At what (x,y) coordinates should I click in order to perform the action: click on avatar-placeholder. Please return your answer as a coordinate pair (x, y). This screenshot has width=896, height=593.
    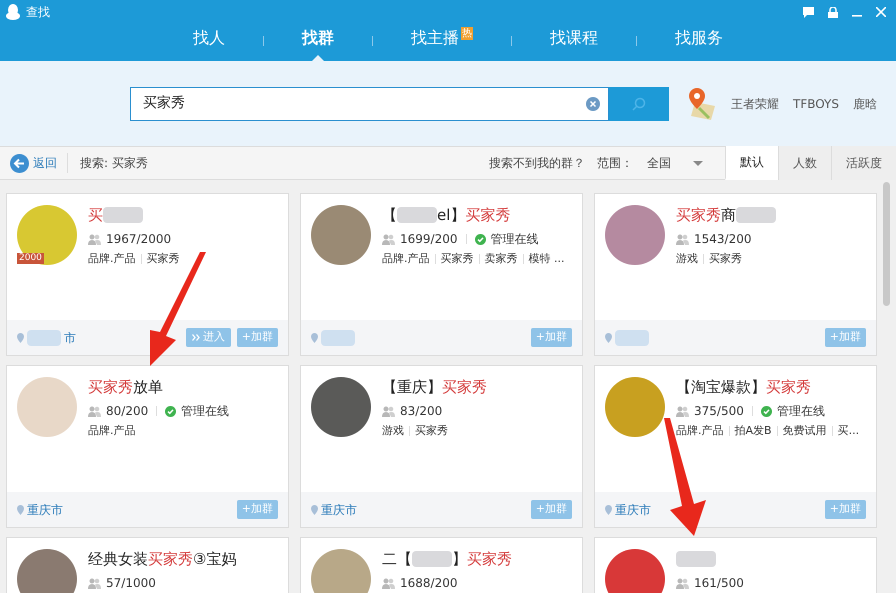
    Looking at the image, I should click on (47, 571).